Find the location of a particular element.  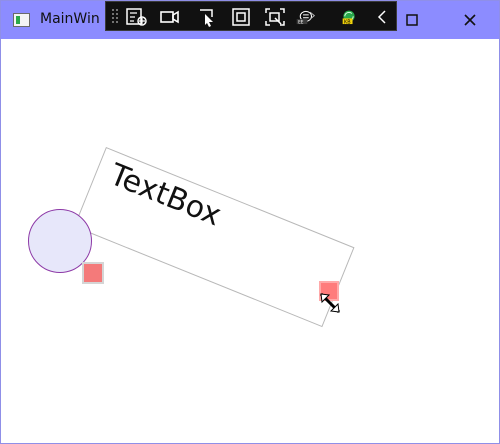

resize-thumb-left is located at coordinates (93, 273).